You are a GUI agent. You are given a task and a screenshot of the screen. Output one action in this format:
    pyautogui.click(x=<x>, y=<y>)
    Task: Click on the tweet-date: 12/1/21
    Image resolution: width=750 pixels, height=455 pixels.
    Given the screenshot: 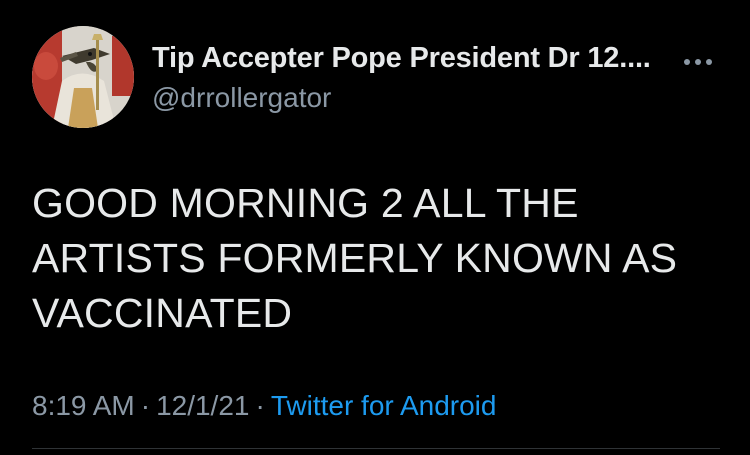 What is the action you would take?
    pyautogui.click(x=202, y=405)
    